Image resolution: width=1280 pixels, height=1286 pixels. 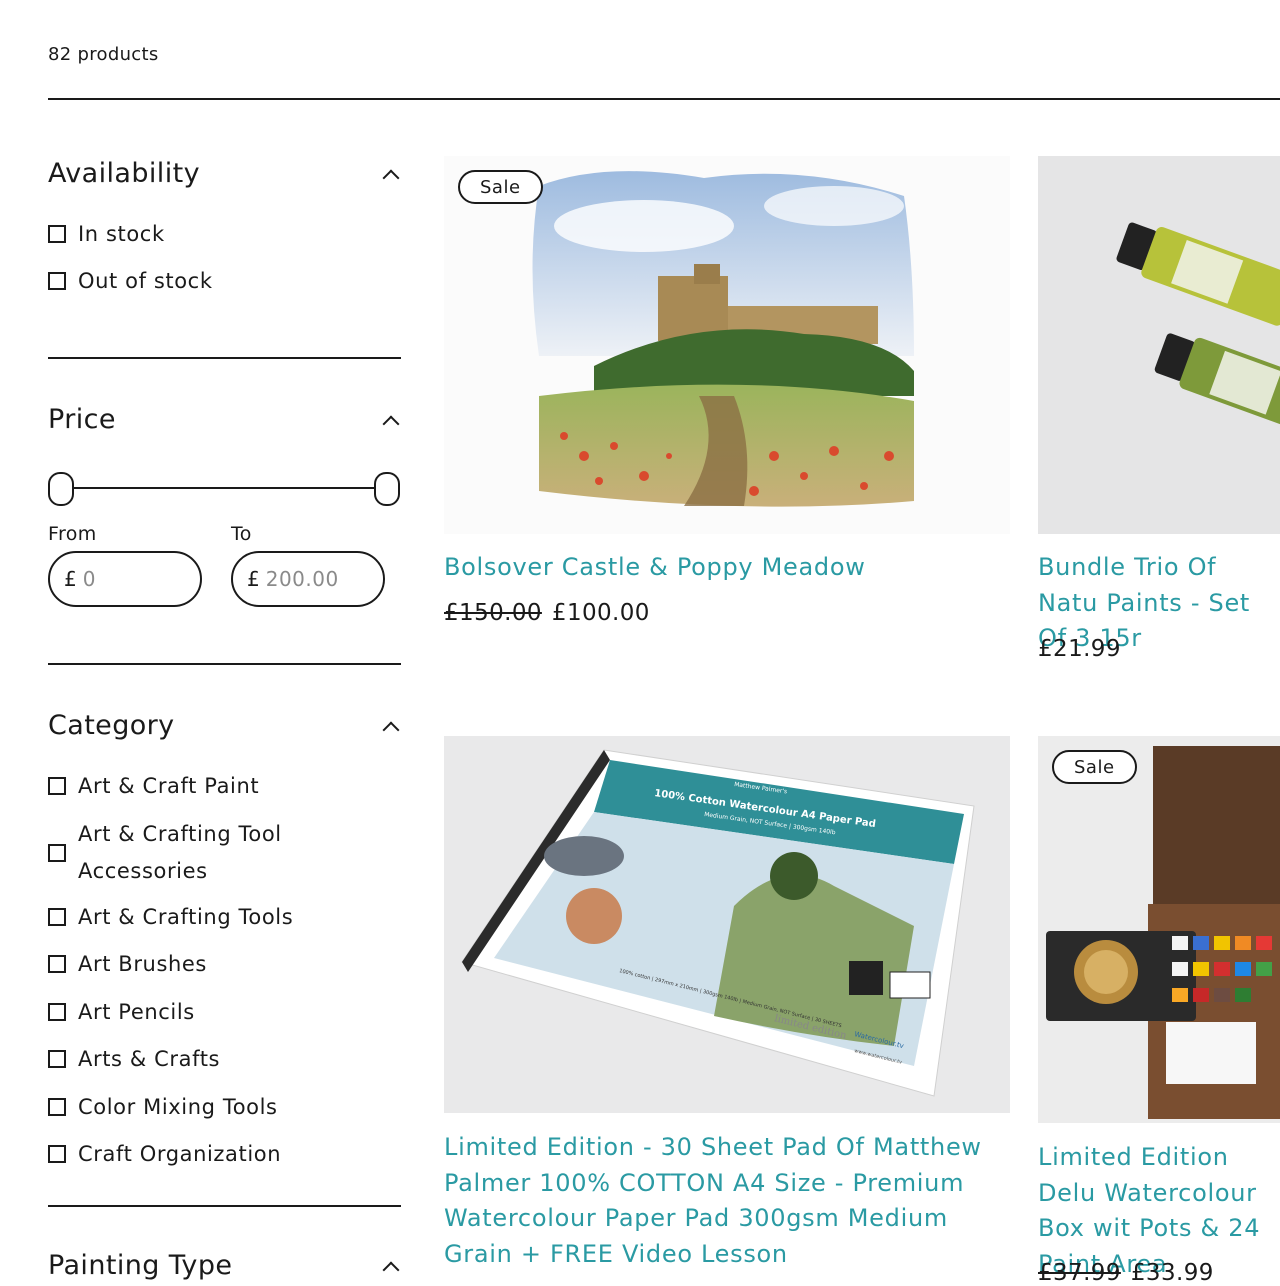 I want to click on price-from-label: From, so click(x=72, y=534).